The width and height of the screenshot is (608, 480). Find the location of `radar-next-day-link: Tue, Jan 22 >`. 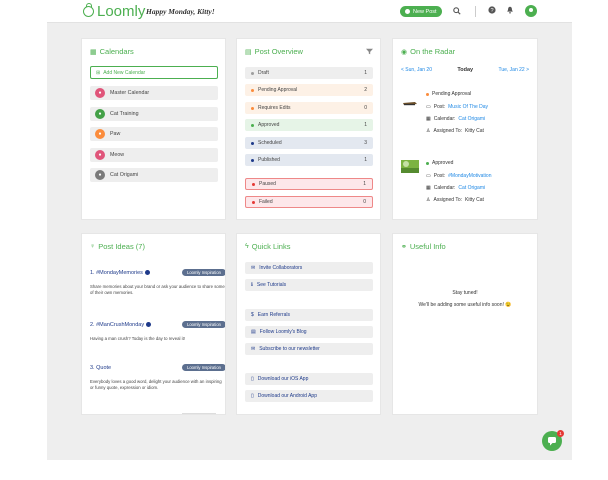

radar-next-day-link: Tue, Jan 22 > is located at coordinates (513, 70).